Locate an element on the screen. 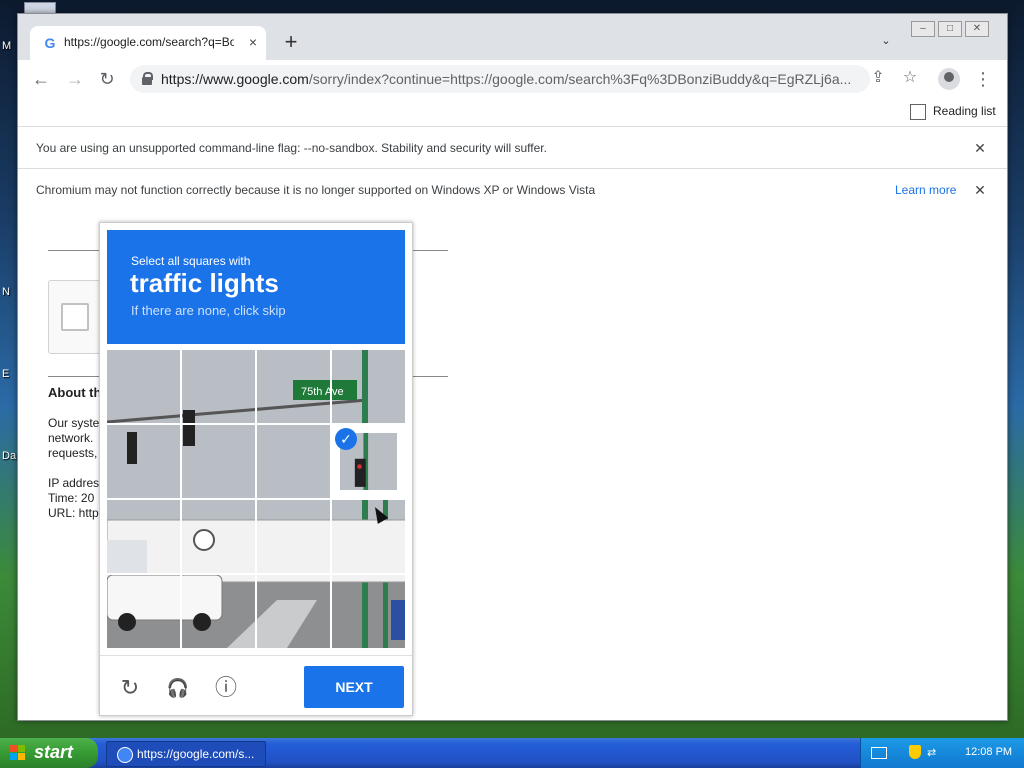  bookmark-star-icon: ☆ is located at coordinates (910, 78).